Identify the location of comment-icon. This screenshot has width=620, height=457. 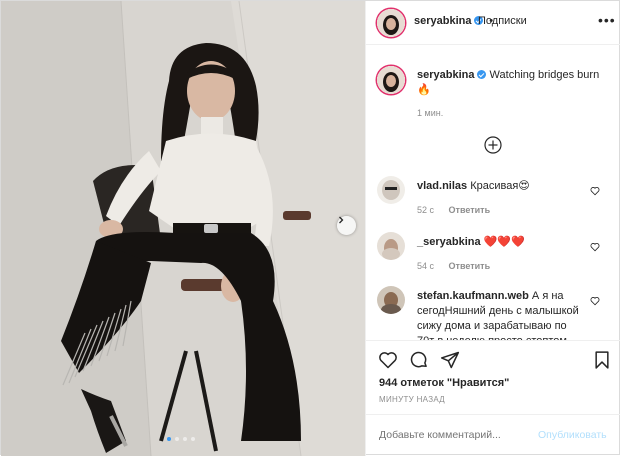
(419, 360).